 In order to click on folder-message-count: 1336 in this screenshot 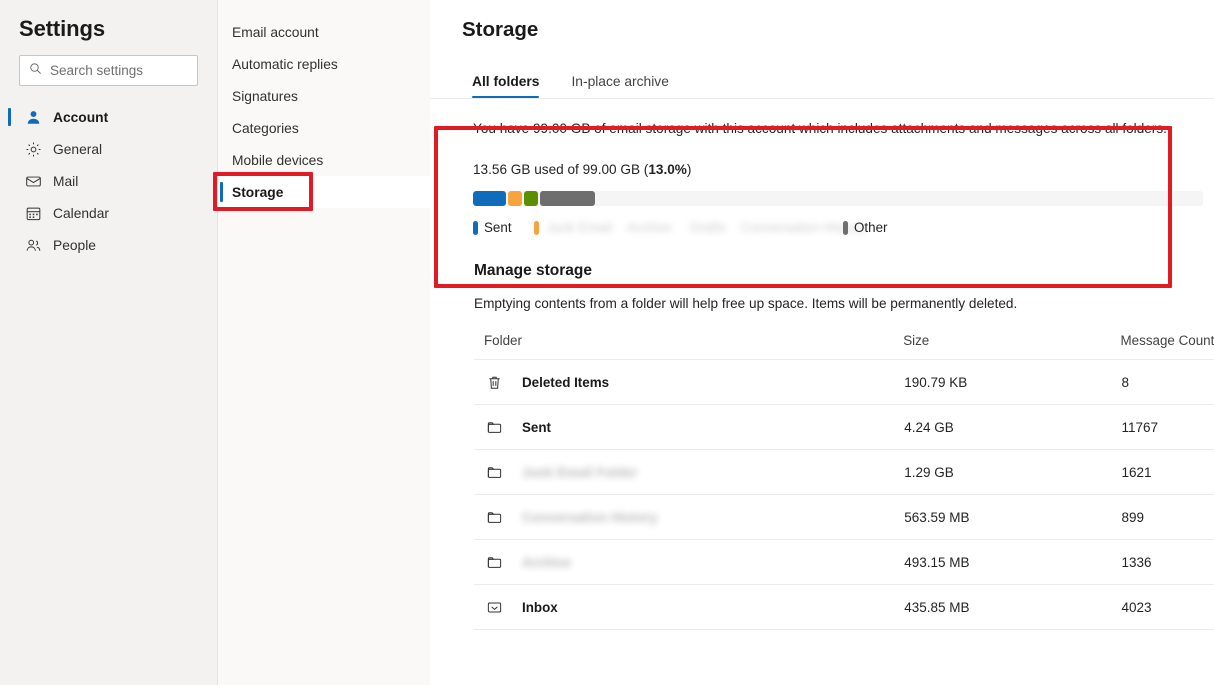, I will do `click(1167, 562)`.